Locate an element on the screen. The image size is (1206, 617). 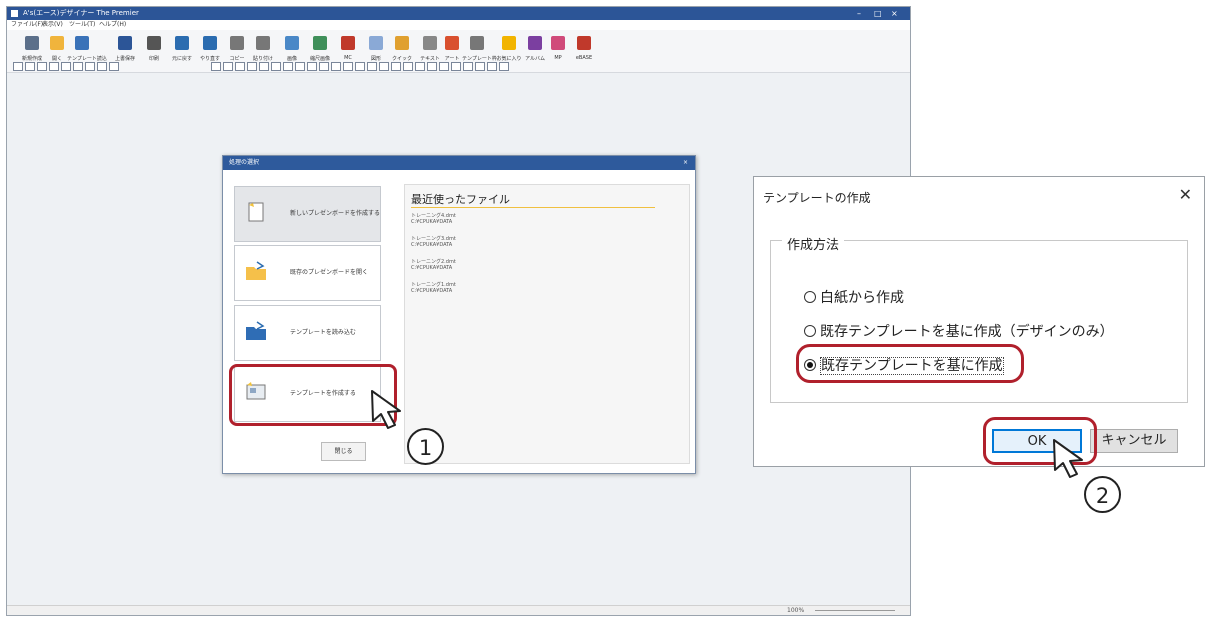
dialog-close-icon: × is located at coordinates (685, 163).